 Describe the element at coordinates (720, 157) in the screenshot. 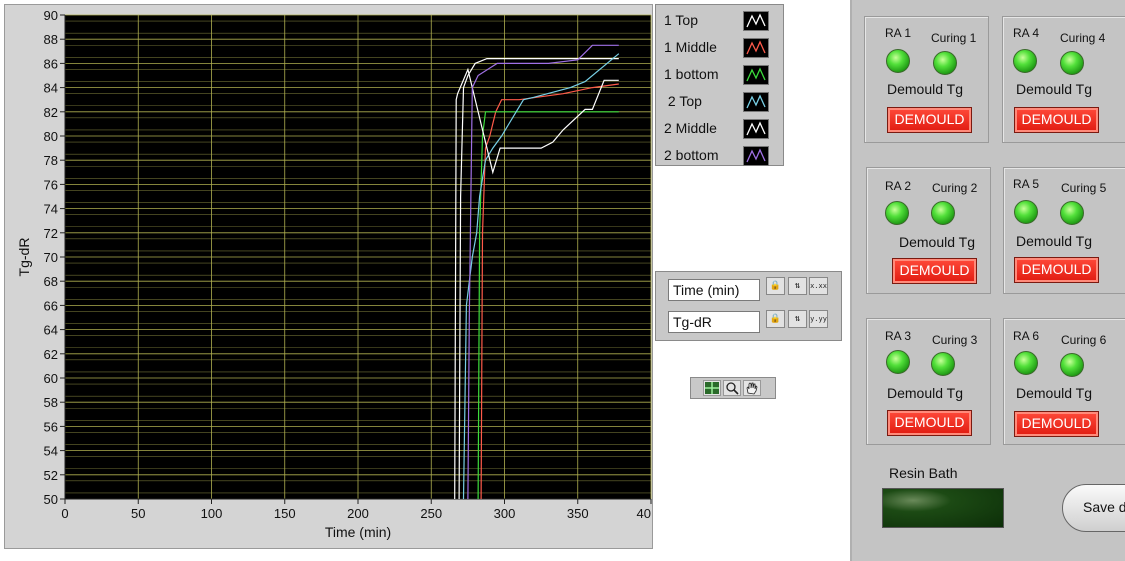

I see `legend-item: 2 bottom` at that location.